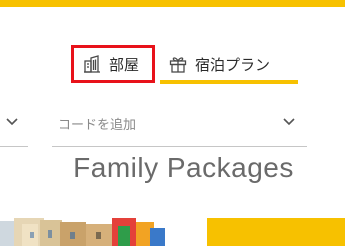 The height and width of the screenshot is (246, 345). What do you see at coordinates (276, 232) in the screenshot?
I see `package-card-yellow` at bounding box center [276, 232].